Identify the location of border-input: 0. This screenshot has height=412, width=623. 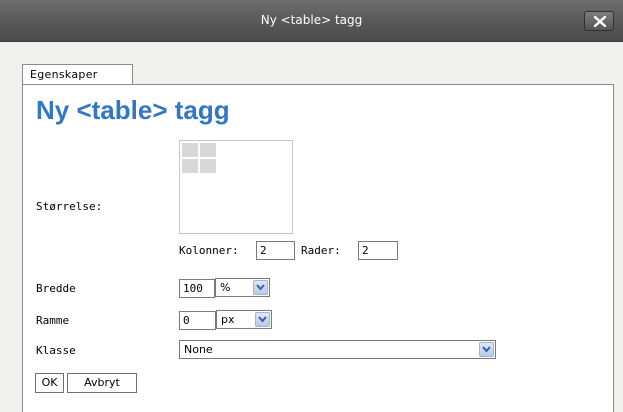
(197, 320).